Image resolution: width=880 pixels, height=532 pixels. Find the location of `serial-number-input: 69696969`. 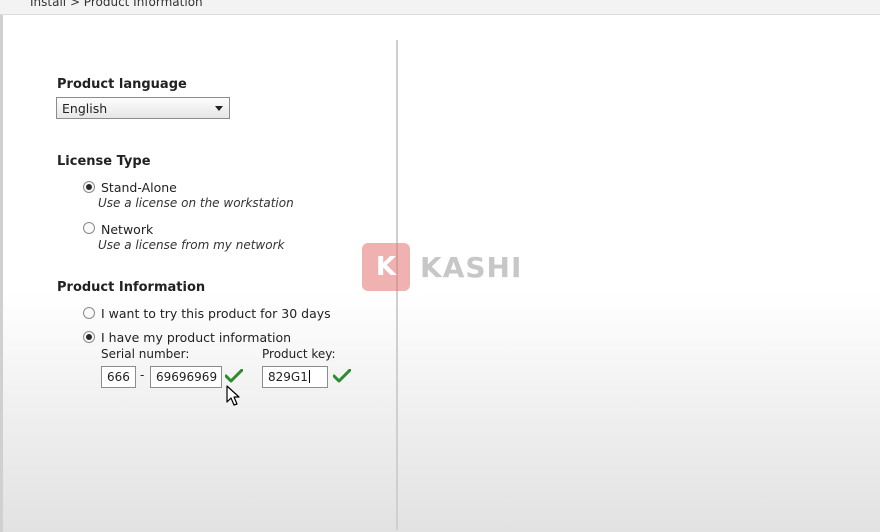

serial-number-input: 69696969 is located at coordinates (186, 377).